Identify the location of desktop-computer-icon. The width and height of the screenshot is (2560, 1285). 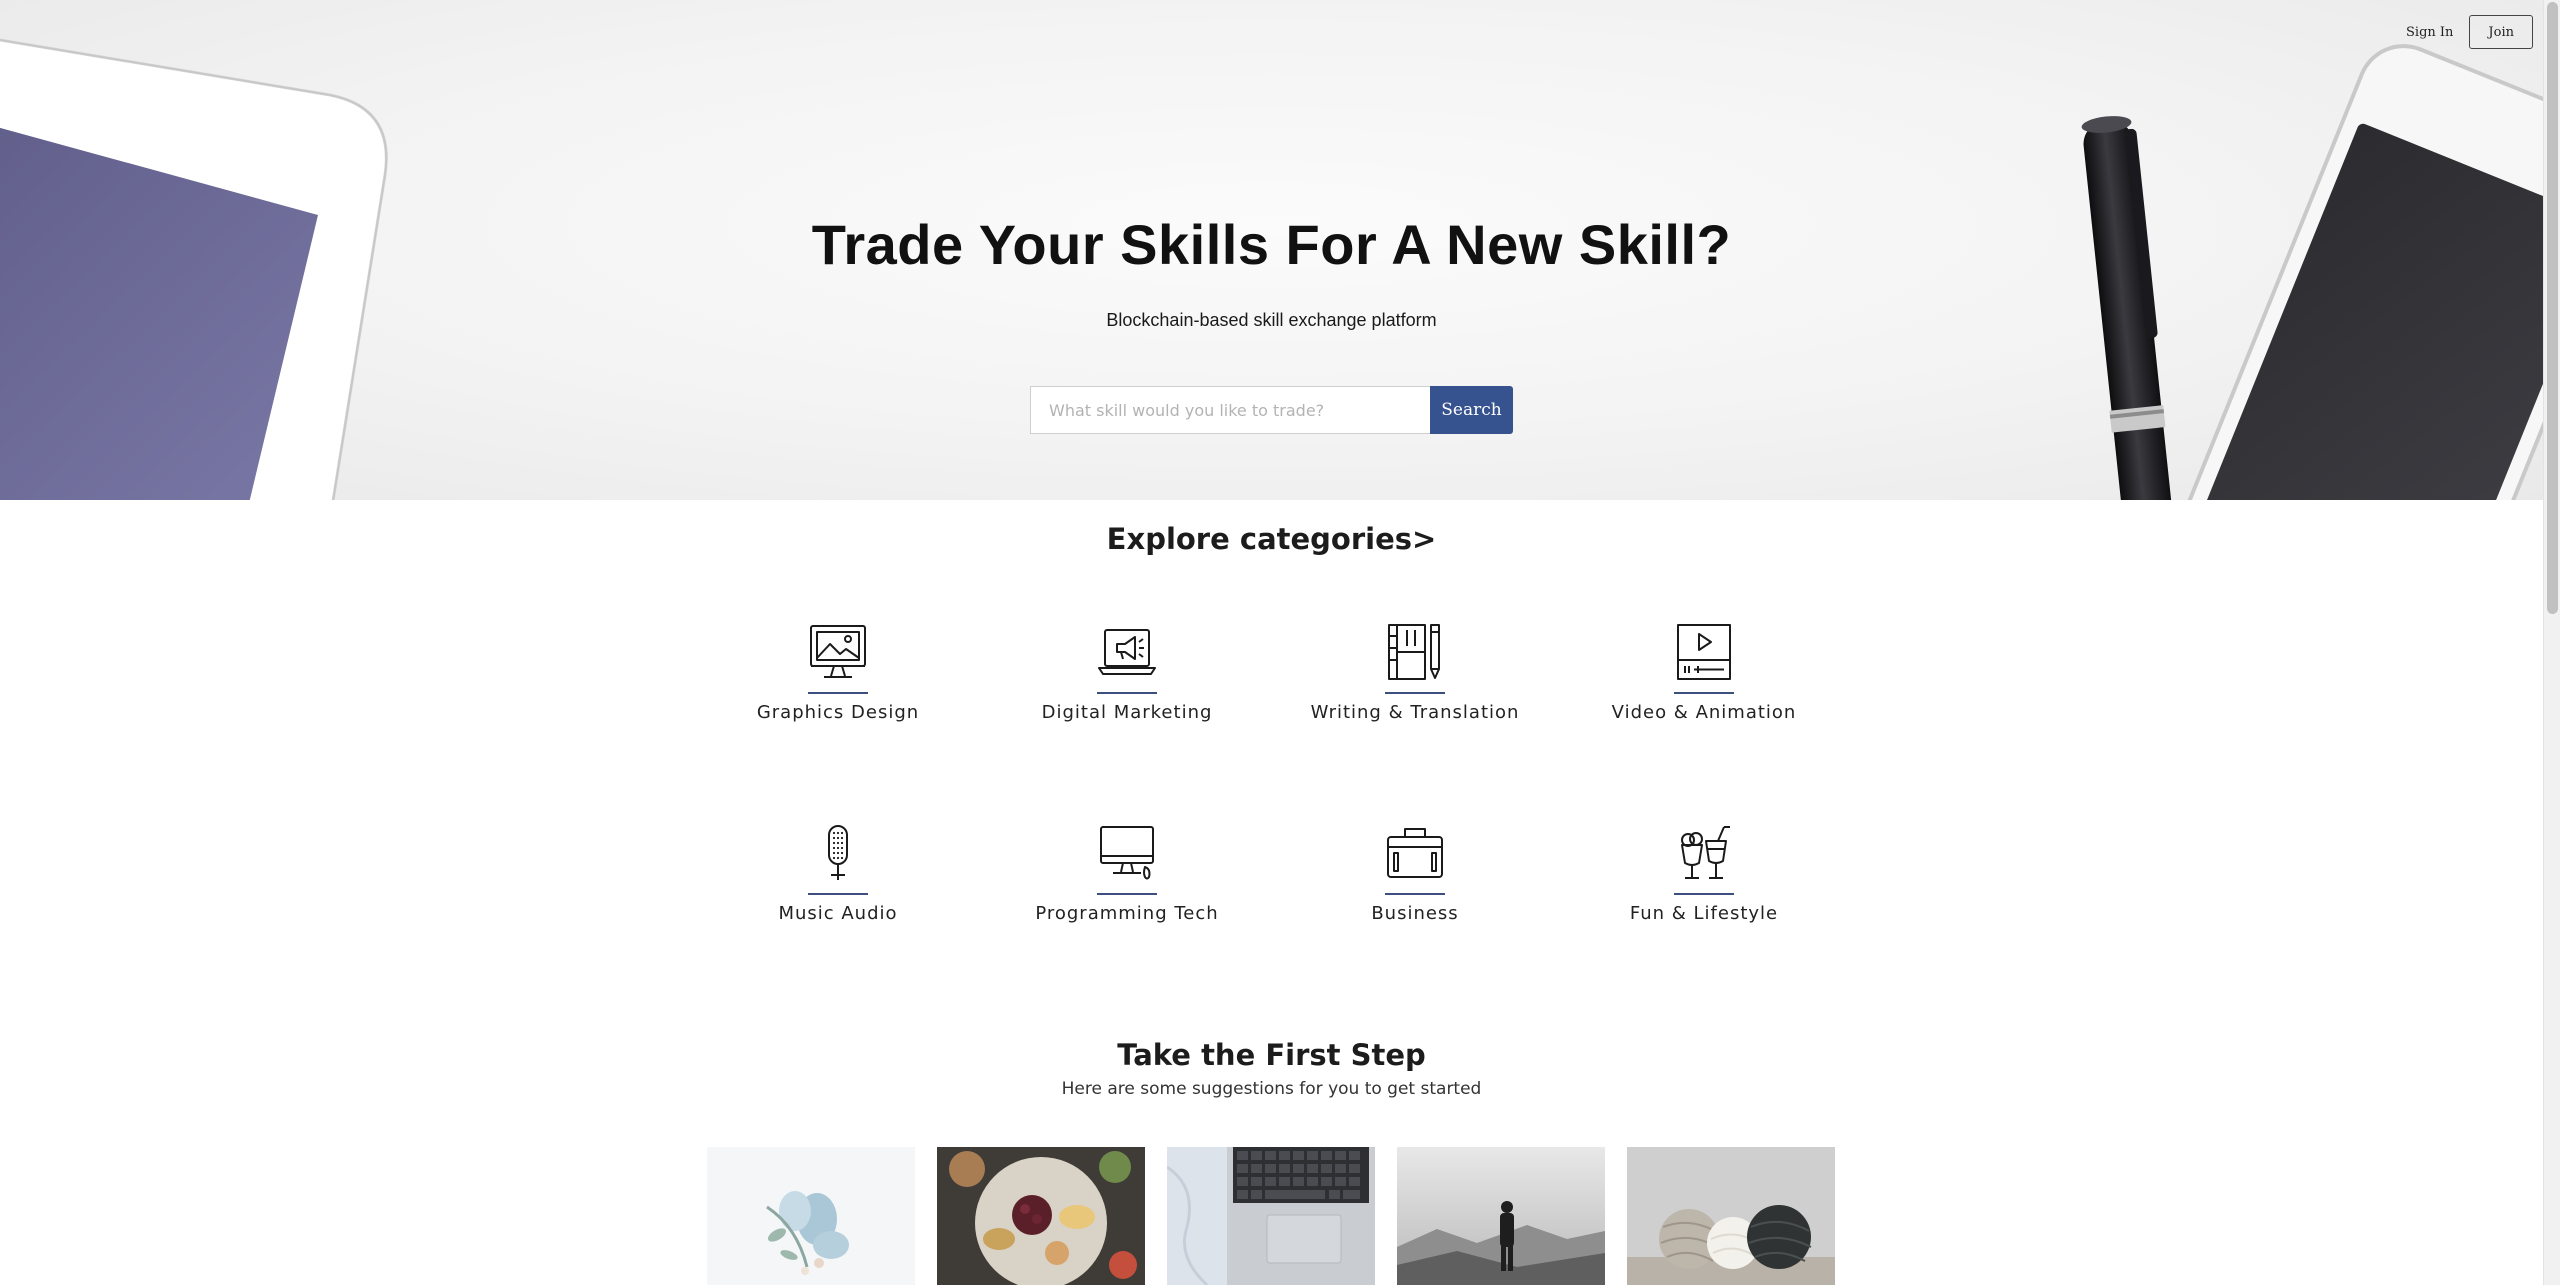
(1127, 853).